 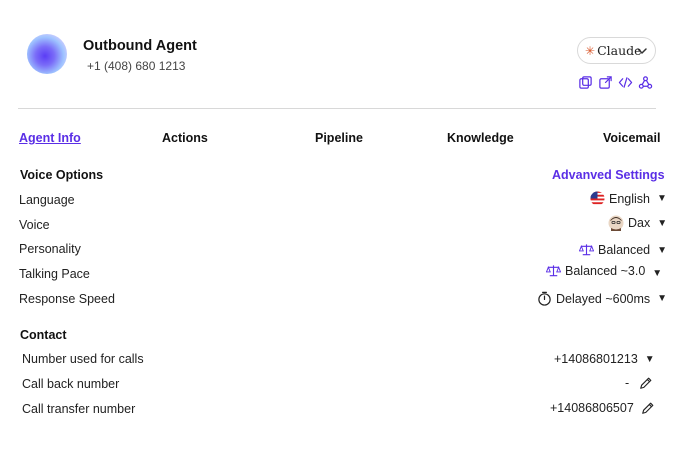 What do you see at coordinates (597, 198) in the screenshot?
I see `us-flag-icon` at bounding box center [597, 198].